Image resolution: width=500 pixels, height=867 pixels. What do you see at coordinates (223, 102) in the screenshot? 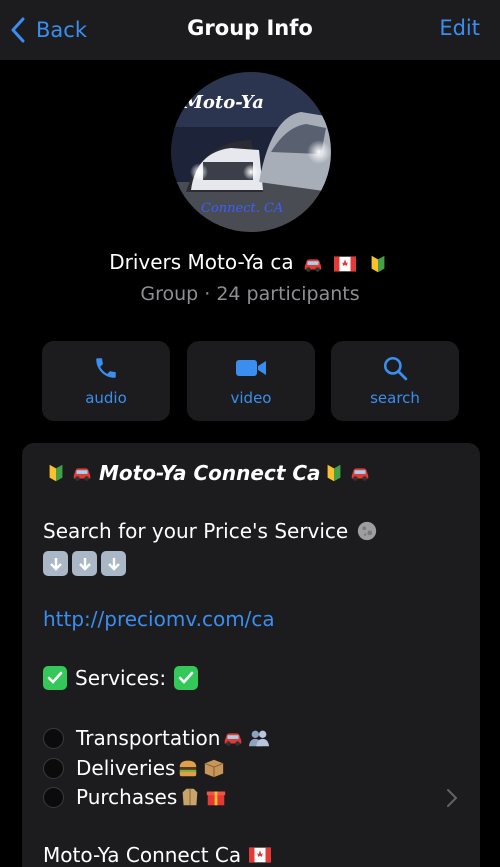
I see `avatar-logo-text: Moto-Ya` at bounding box center [223, 102].